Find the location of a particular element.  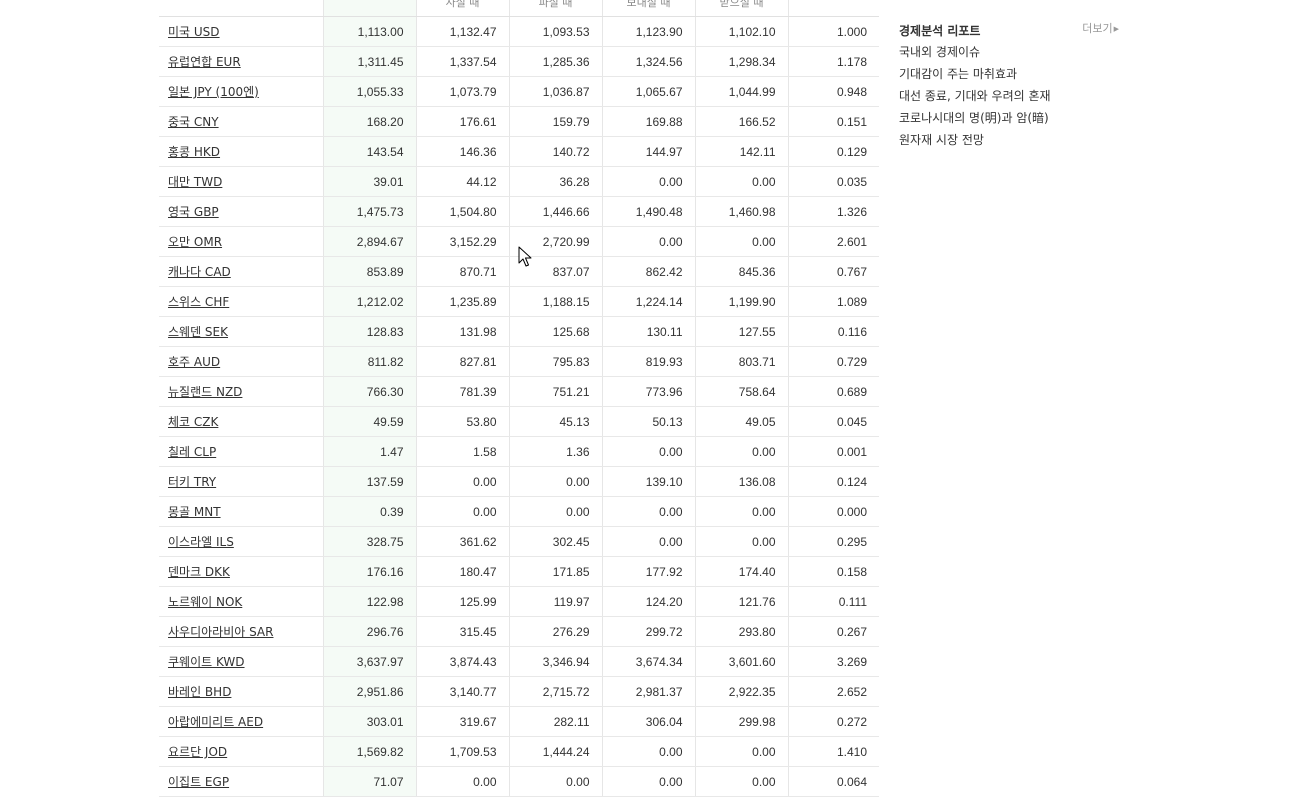

base-rate-cell: 303.01 is located at coordinates (369, 721).